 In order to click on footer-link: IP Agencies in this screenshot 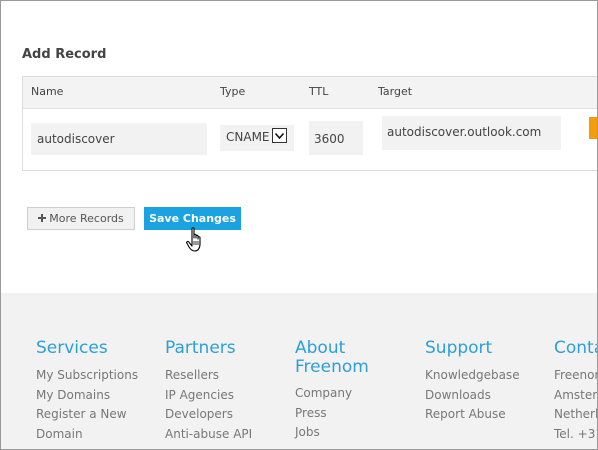, I will do `click(208, 396)`.